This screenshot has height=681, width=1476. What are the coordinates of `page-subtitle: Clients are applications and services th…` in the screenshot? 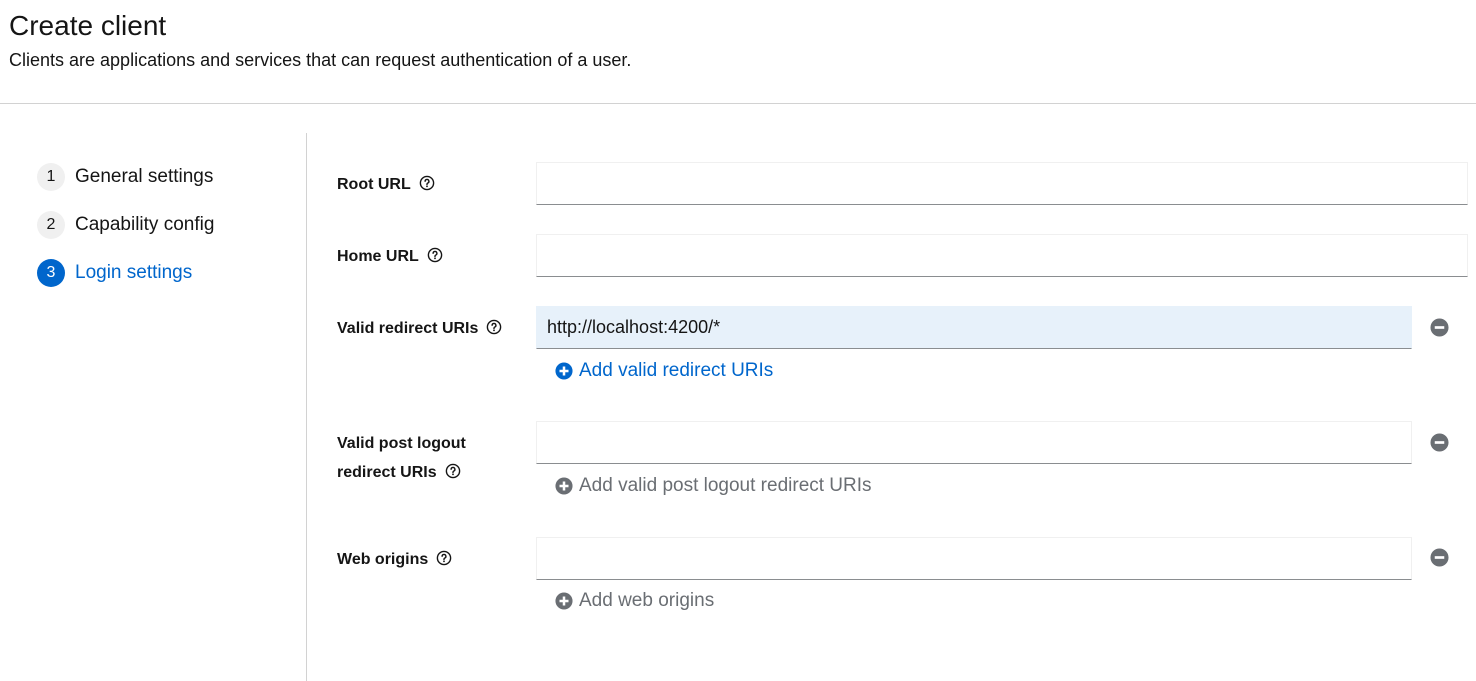 It's located at (320, 60).